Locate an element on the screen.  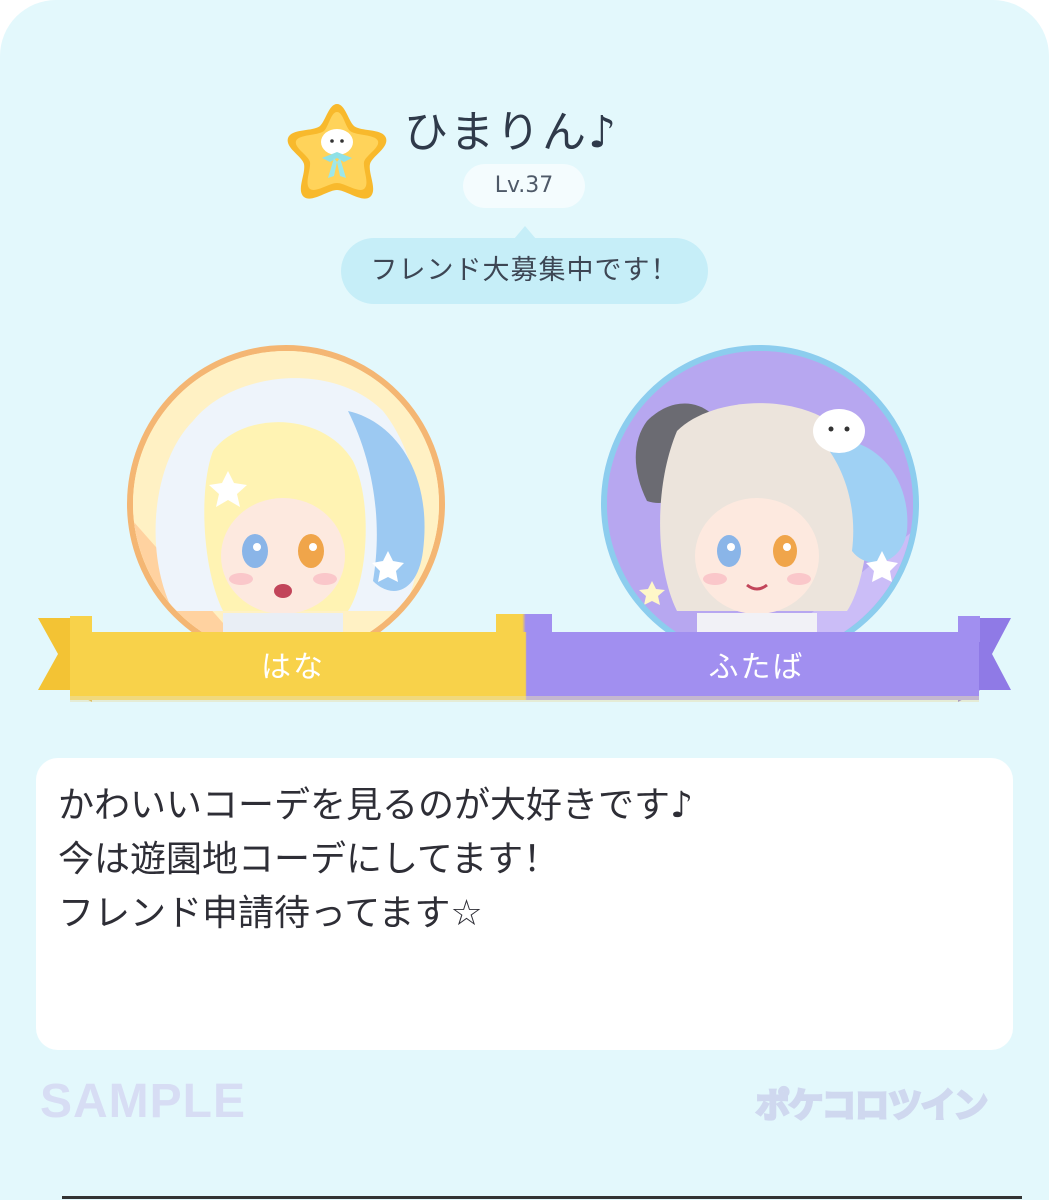
player-name: ひまりん♪ is located at coordinates (511, 132).